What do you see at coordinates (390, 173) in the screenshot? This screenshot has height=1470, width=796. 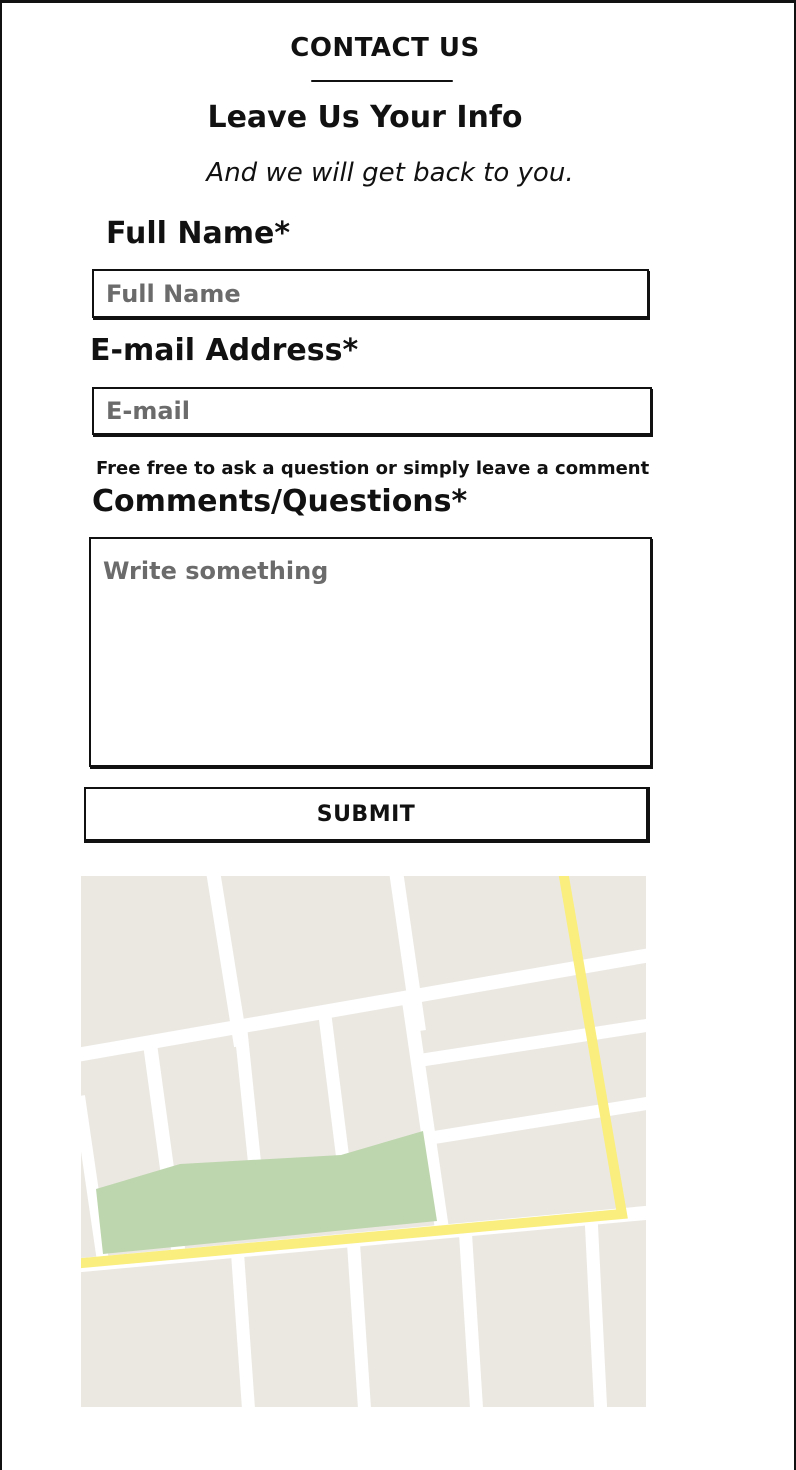 I see `page-subheading: And we will get back to you.` at bounding box center [390, 173].